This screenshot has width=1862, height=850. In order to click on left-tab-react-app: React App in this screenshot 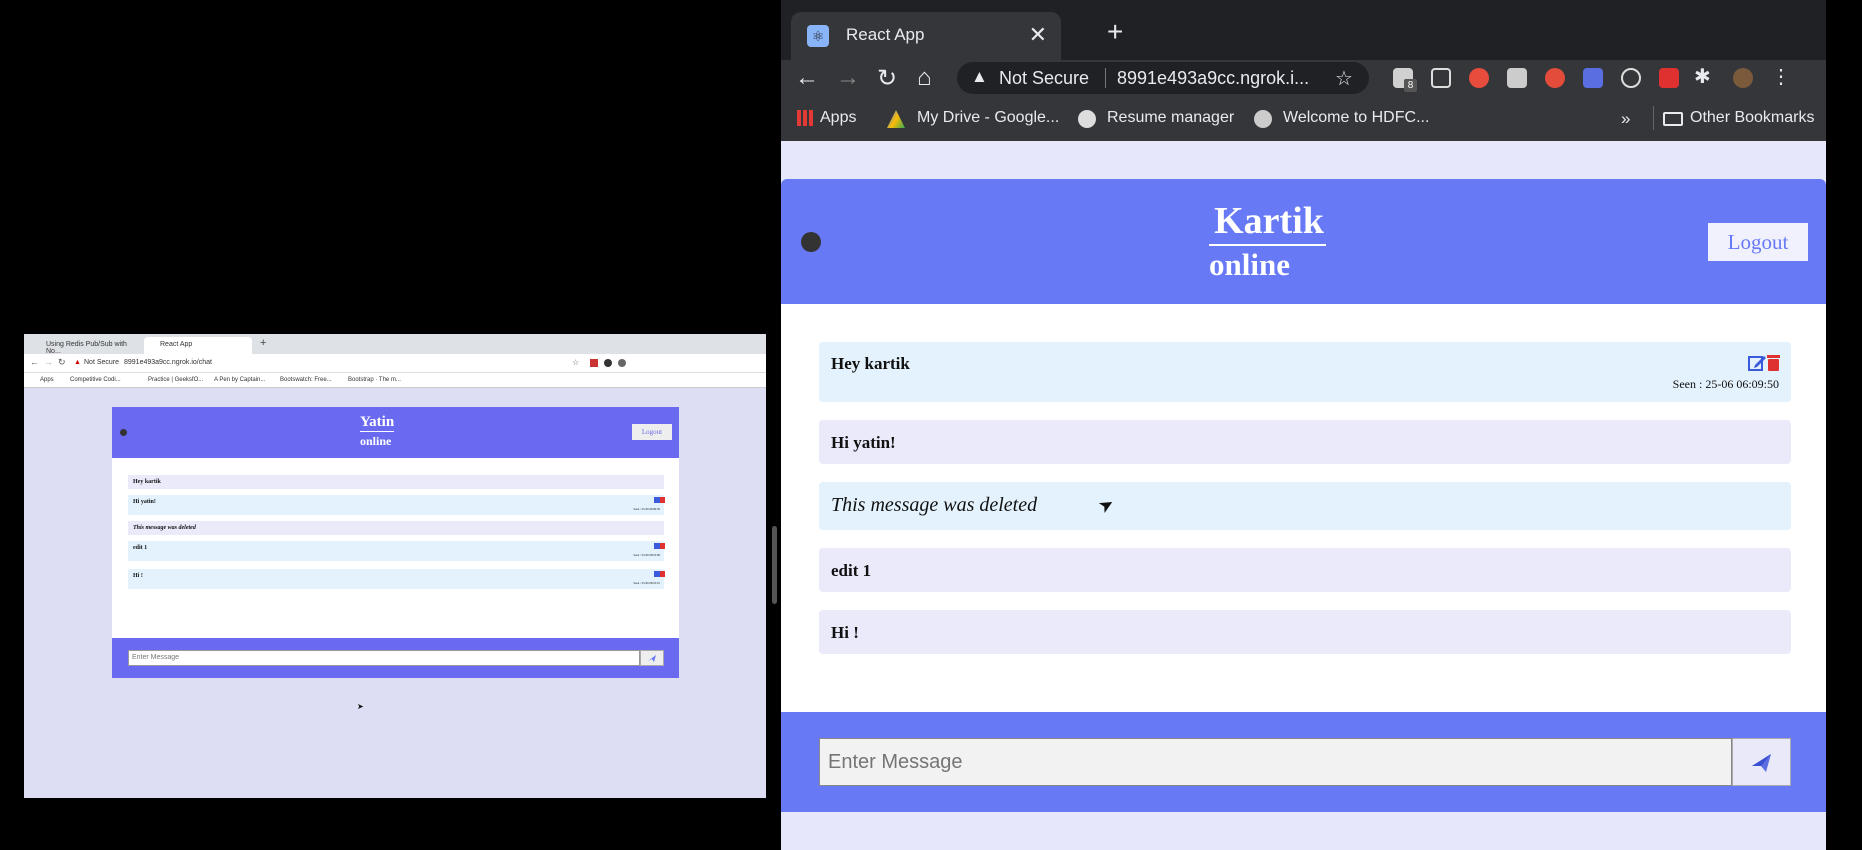, I will do `click(198, 345)`.